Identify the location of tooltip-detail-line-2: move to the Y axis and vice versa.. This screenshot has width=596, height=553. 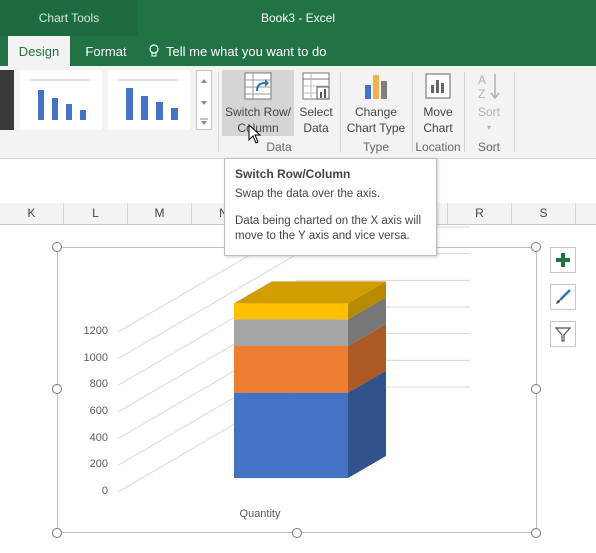
(322, 236).